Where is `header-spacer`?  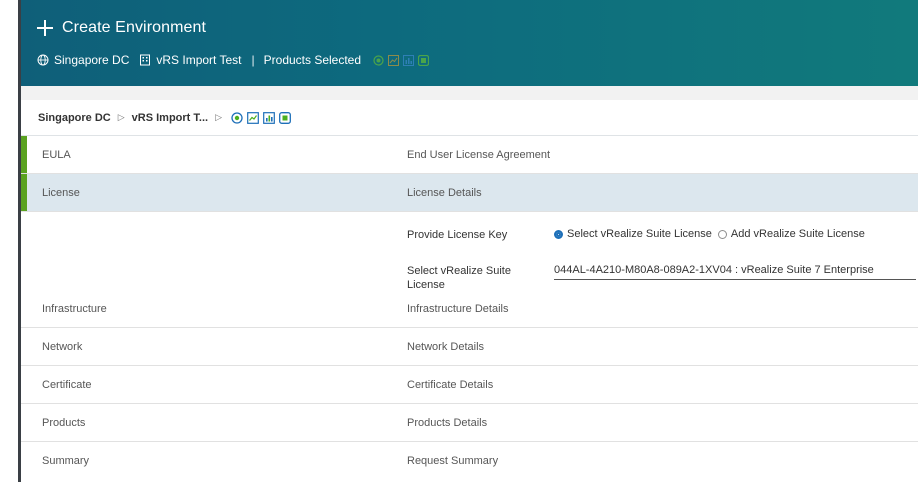
header-spacer is located at coordinates (469, 93).